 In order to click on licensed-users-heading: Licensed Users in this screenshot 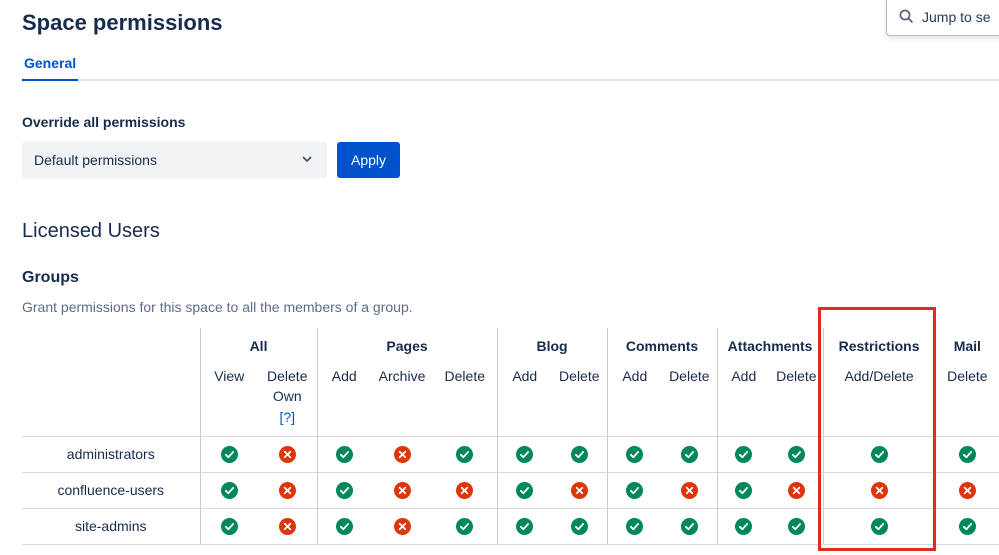, I will do `click(91, 231)`.